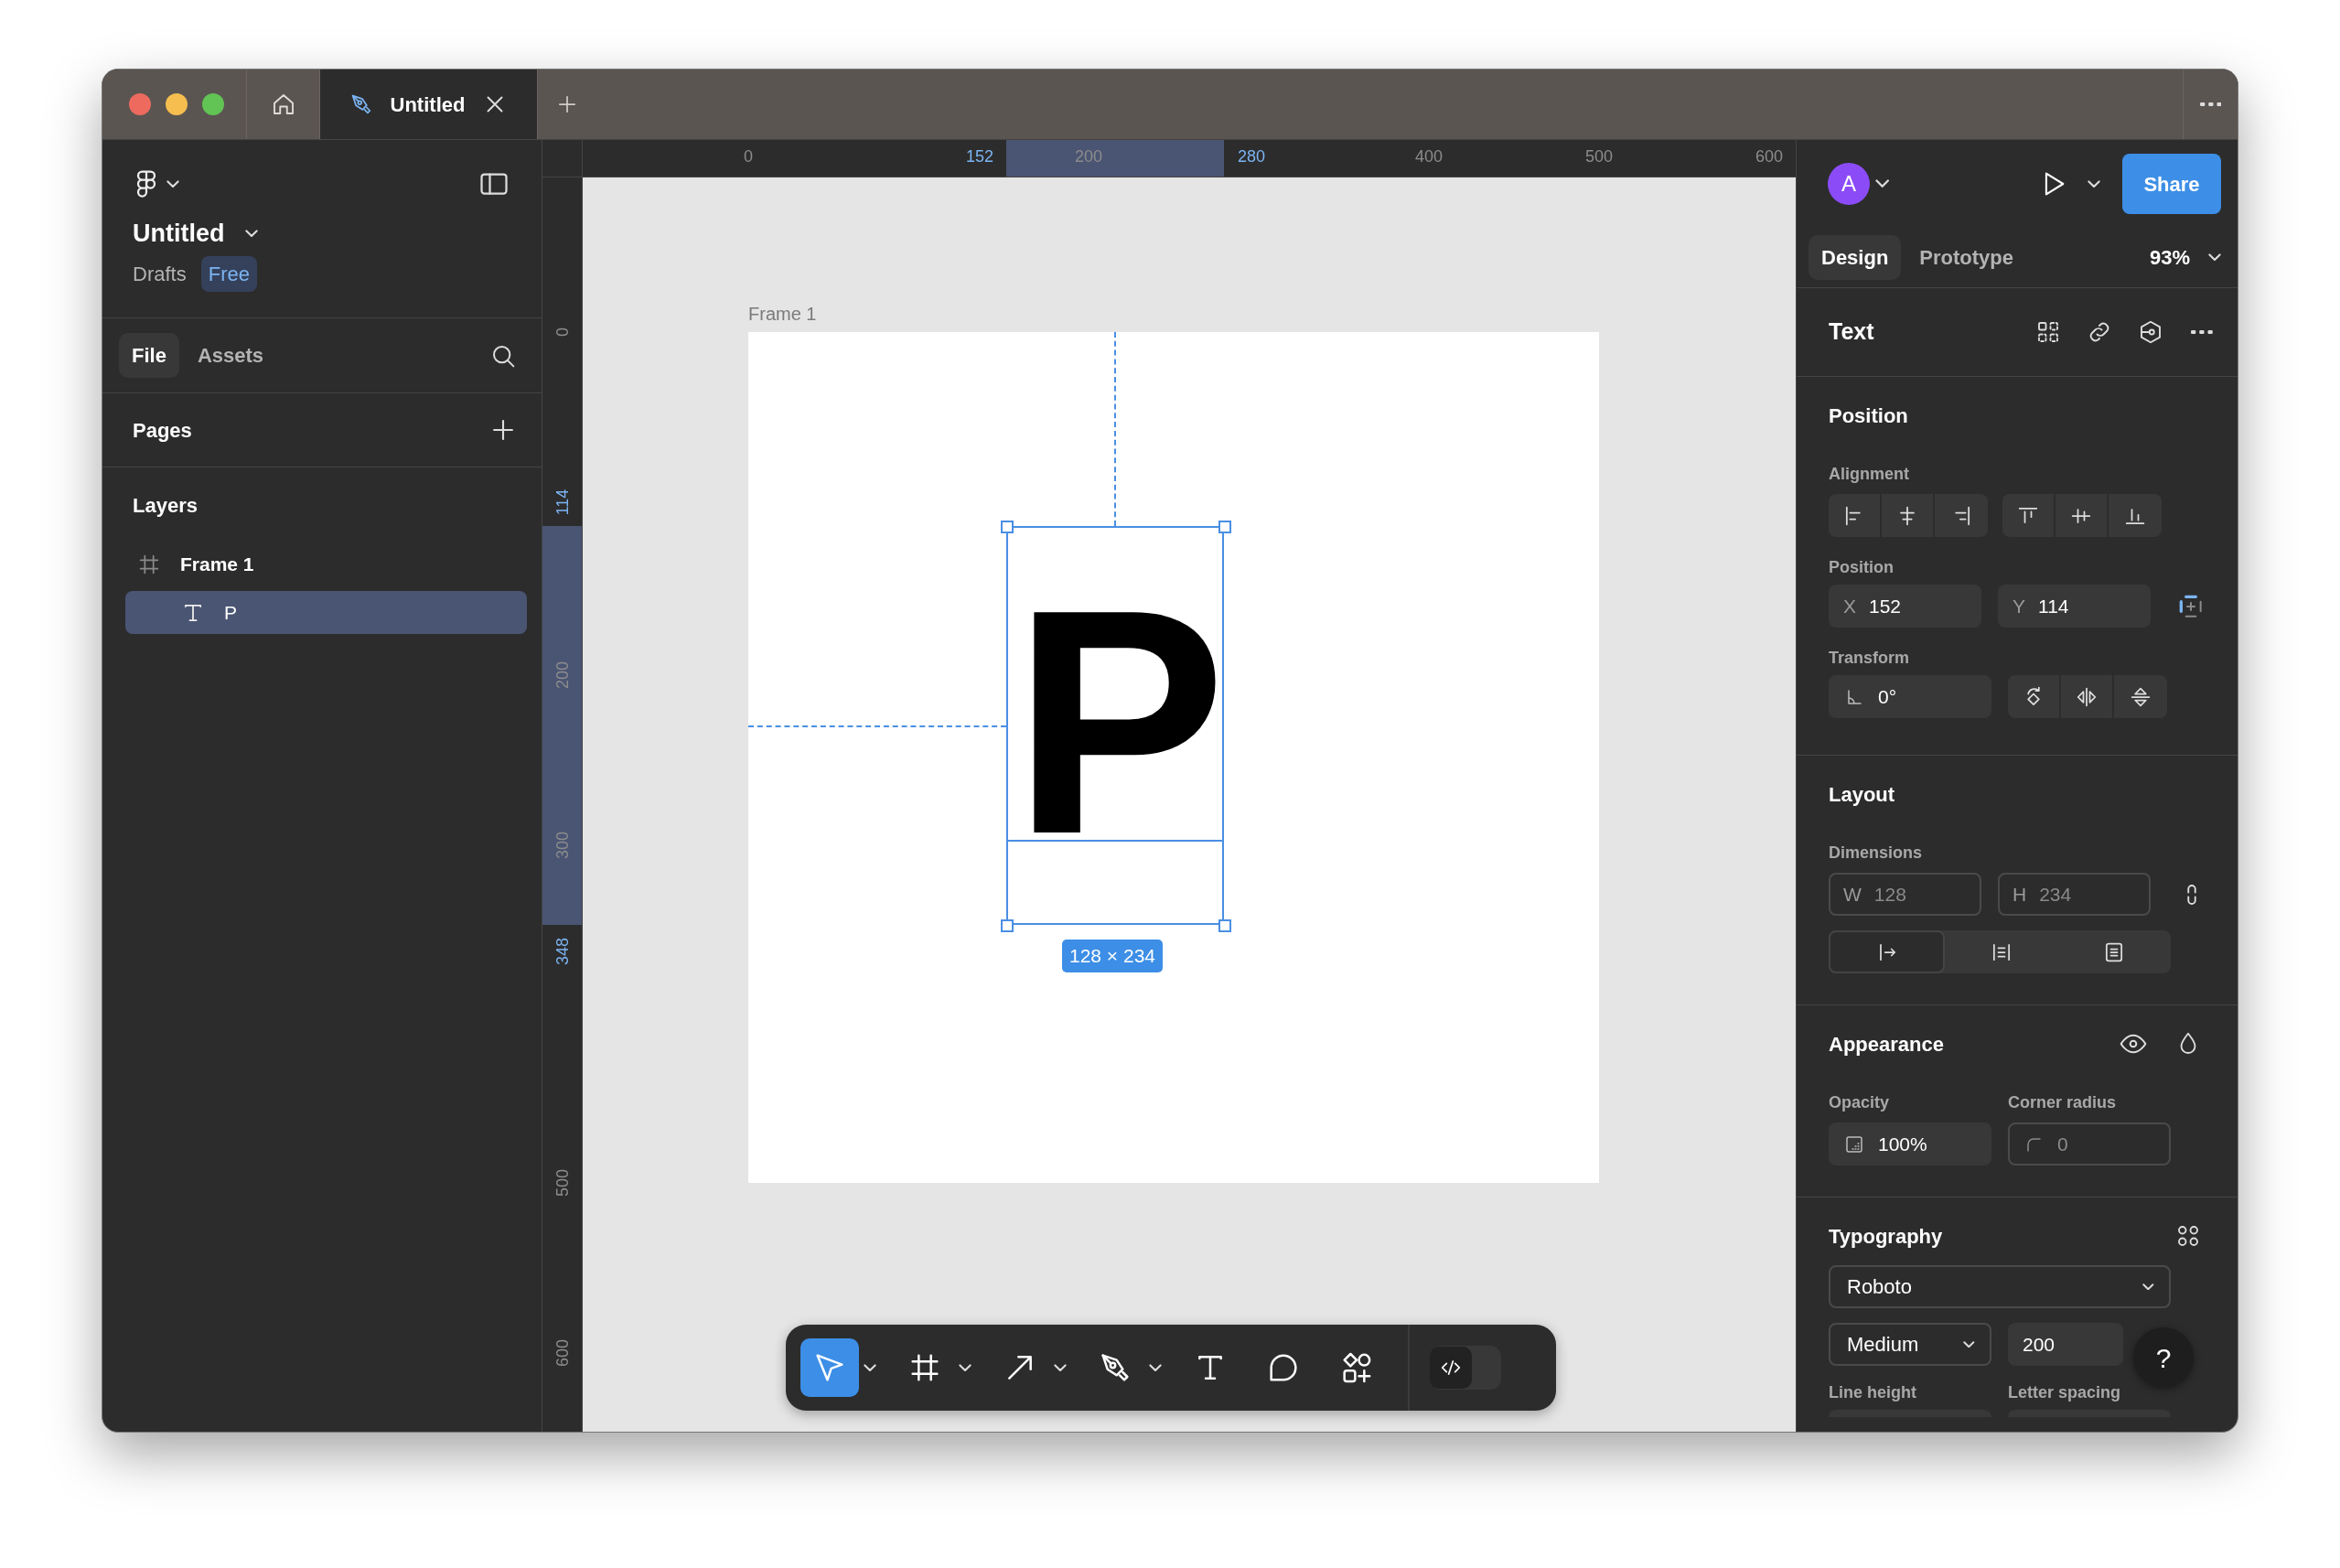 This screenshot has height=1568, width=2340. I want to click on select-tool, so click(829, 1367).